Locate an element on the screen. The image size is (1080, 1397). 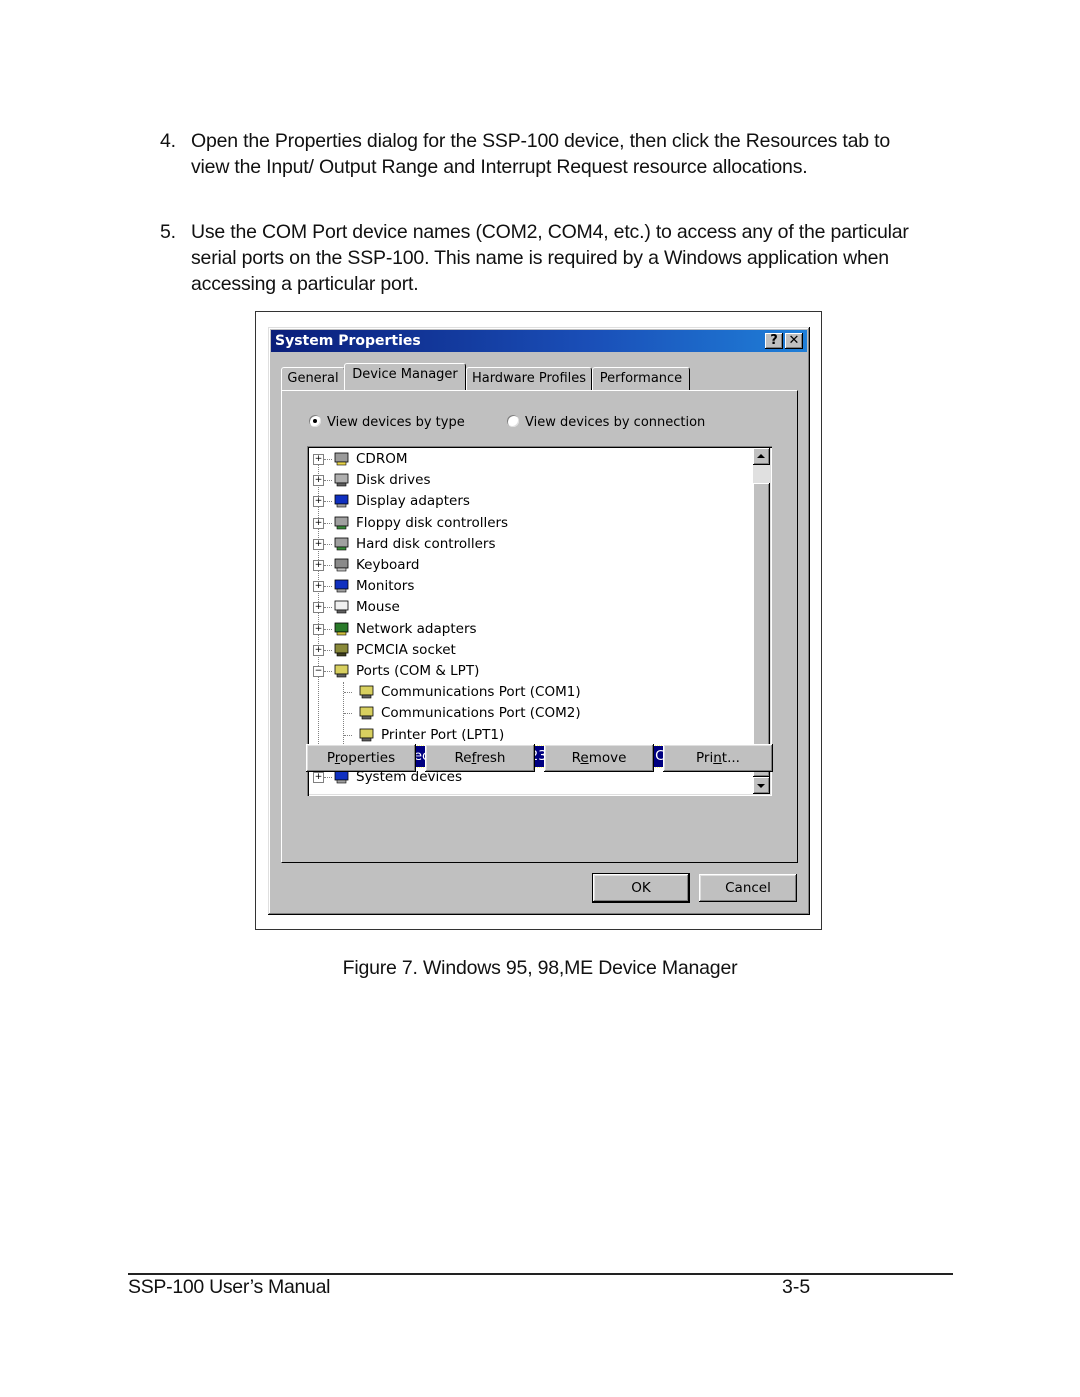
footer-manual-title: SSP-100 User’s Manual is located at coordinates (229, 1287).